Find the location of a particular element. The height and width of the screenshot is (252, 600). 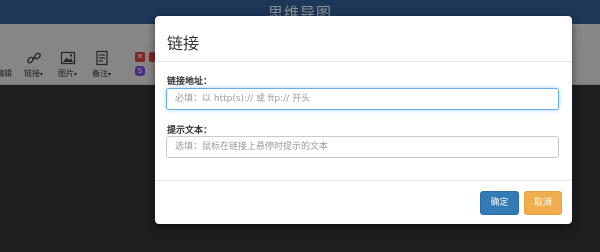

dialog-title: 链接 is located at coordinates (183, 43).